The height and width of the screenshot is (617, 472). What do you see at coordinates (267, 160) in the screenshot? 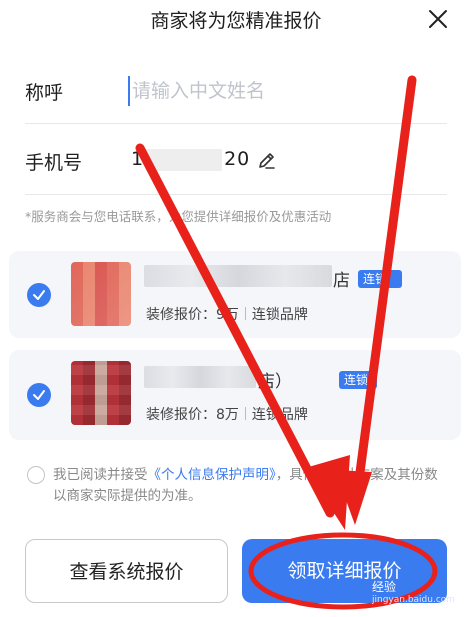
I see `edit-pencil-icon` at bounding box center [267, 160].